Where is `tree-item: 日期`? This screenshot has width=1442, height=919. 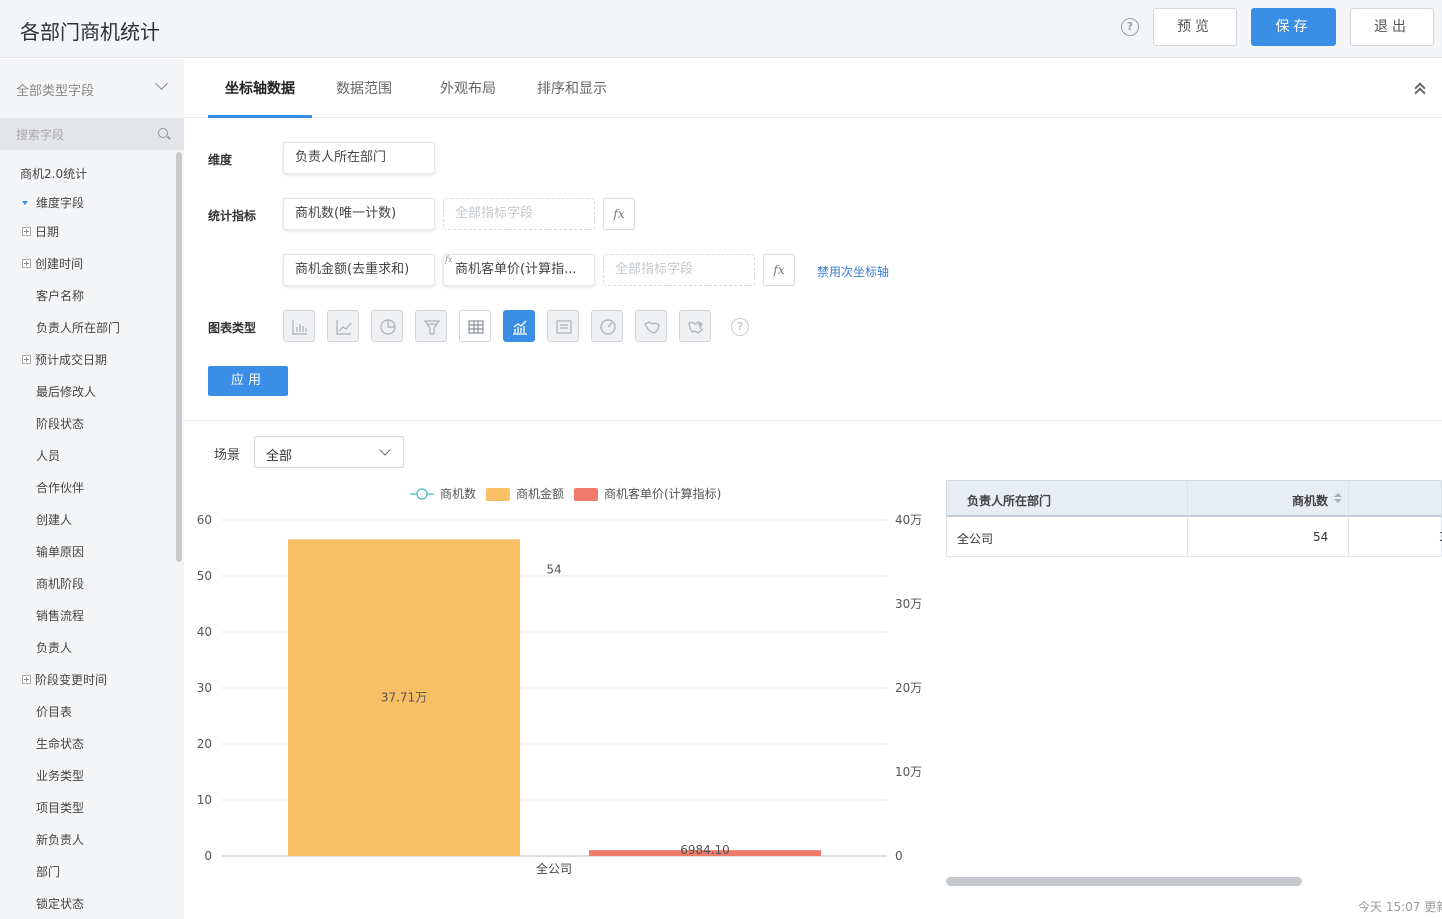 tree-item: 日期 is located at coordinates (40, 233).